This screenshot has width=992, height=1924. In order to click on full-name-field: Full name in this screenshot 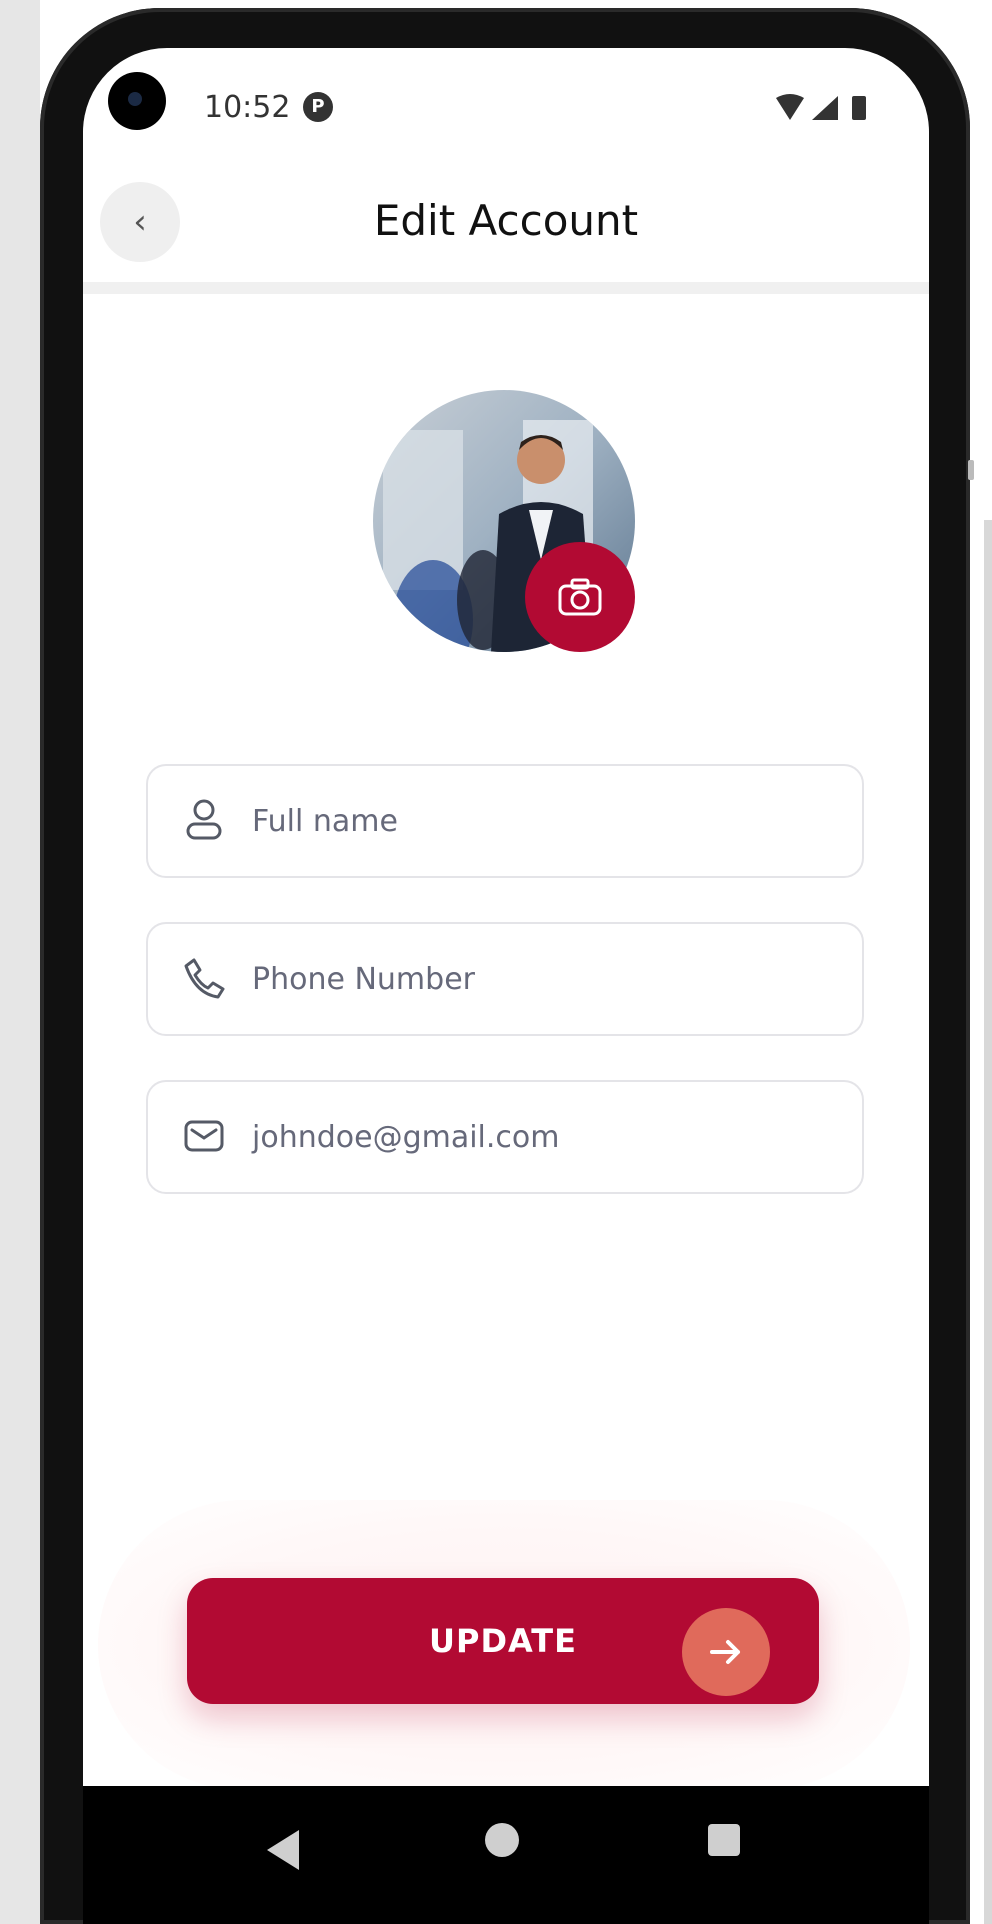, I will do `click(505, 821)`.